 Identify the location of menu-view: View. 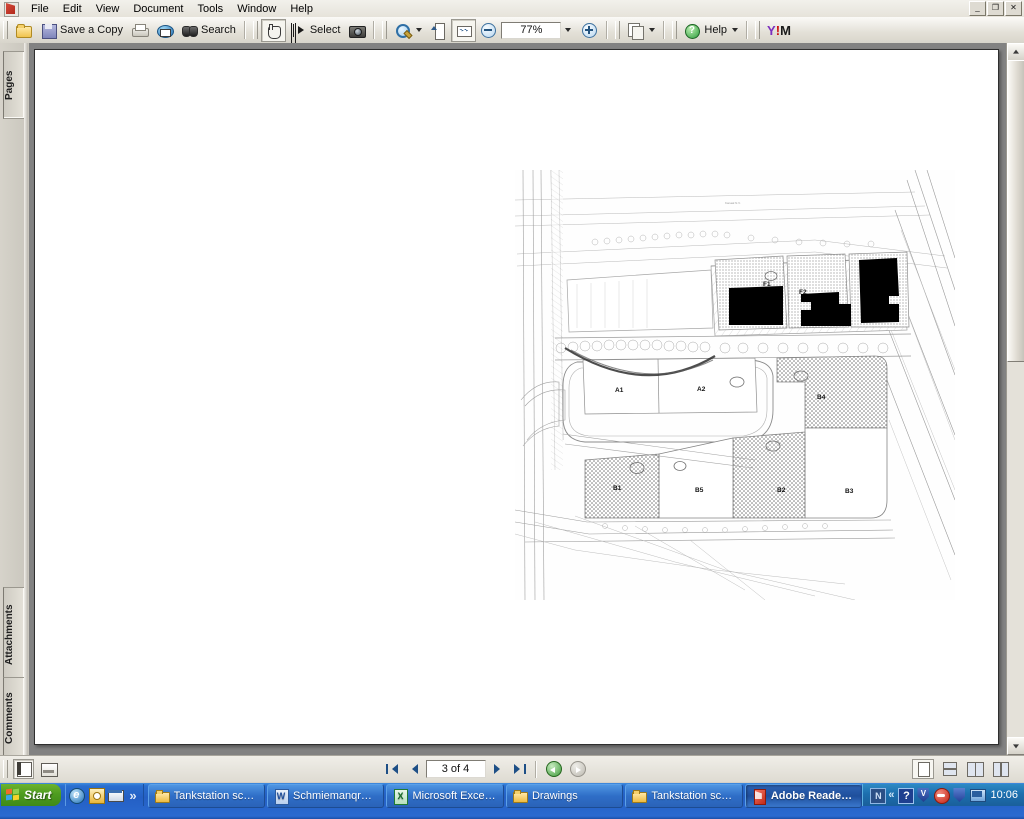
(108, 9).